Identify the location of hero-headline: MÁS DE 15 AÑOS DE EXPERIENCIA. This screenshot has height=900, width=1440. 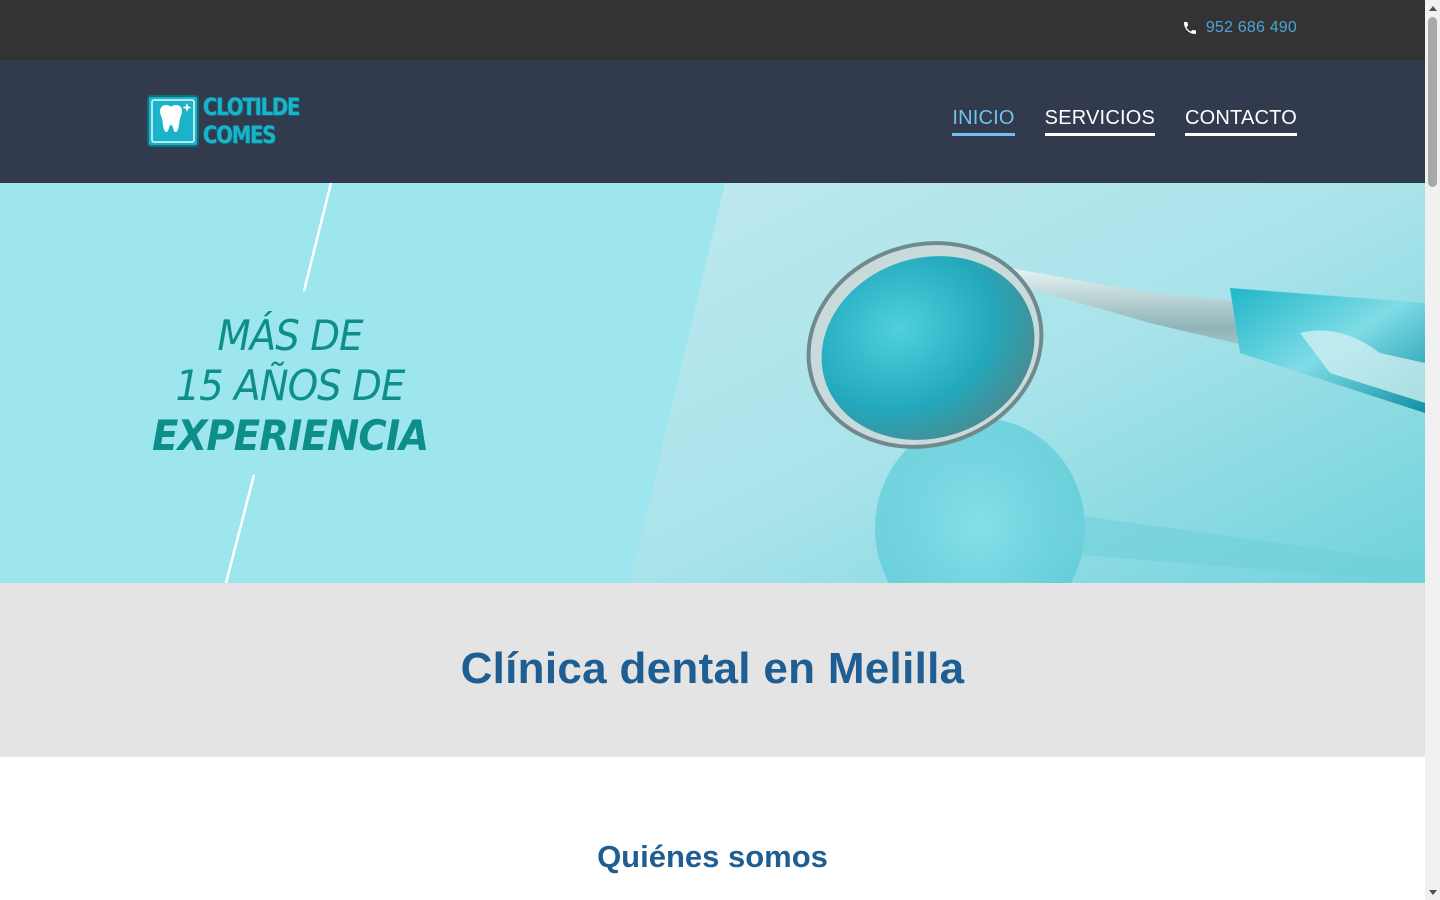
(290, 386).